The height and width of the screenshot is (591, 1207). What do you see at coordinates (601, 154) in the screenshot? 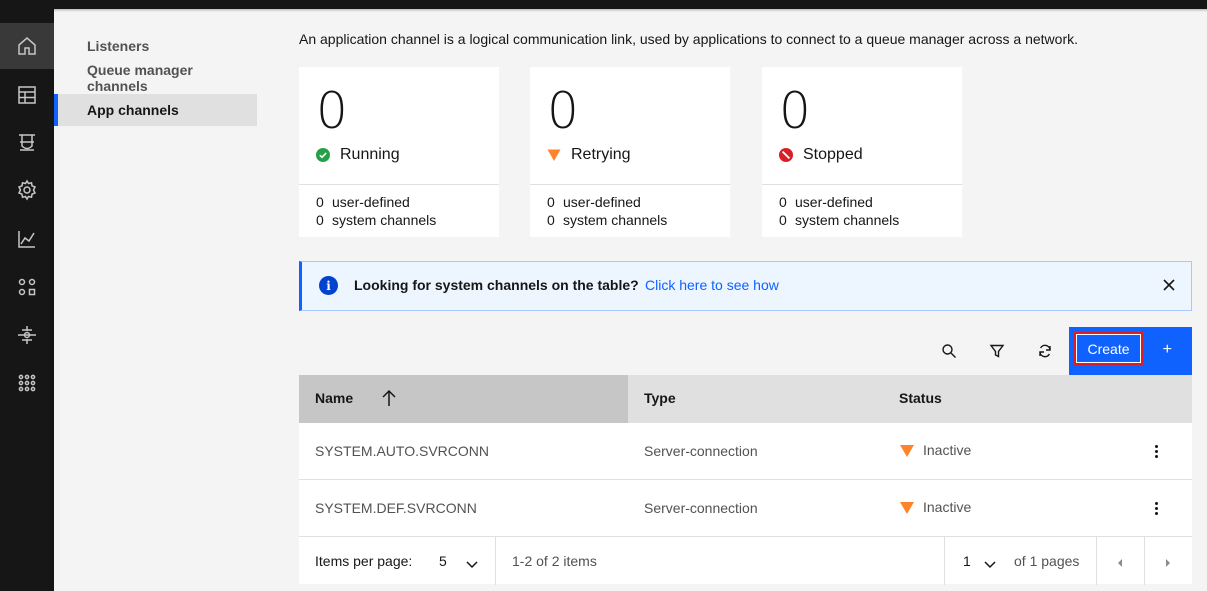
I see `tile-status-label: Retrying` at bounding box center [601, 154].